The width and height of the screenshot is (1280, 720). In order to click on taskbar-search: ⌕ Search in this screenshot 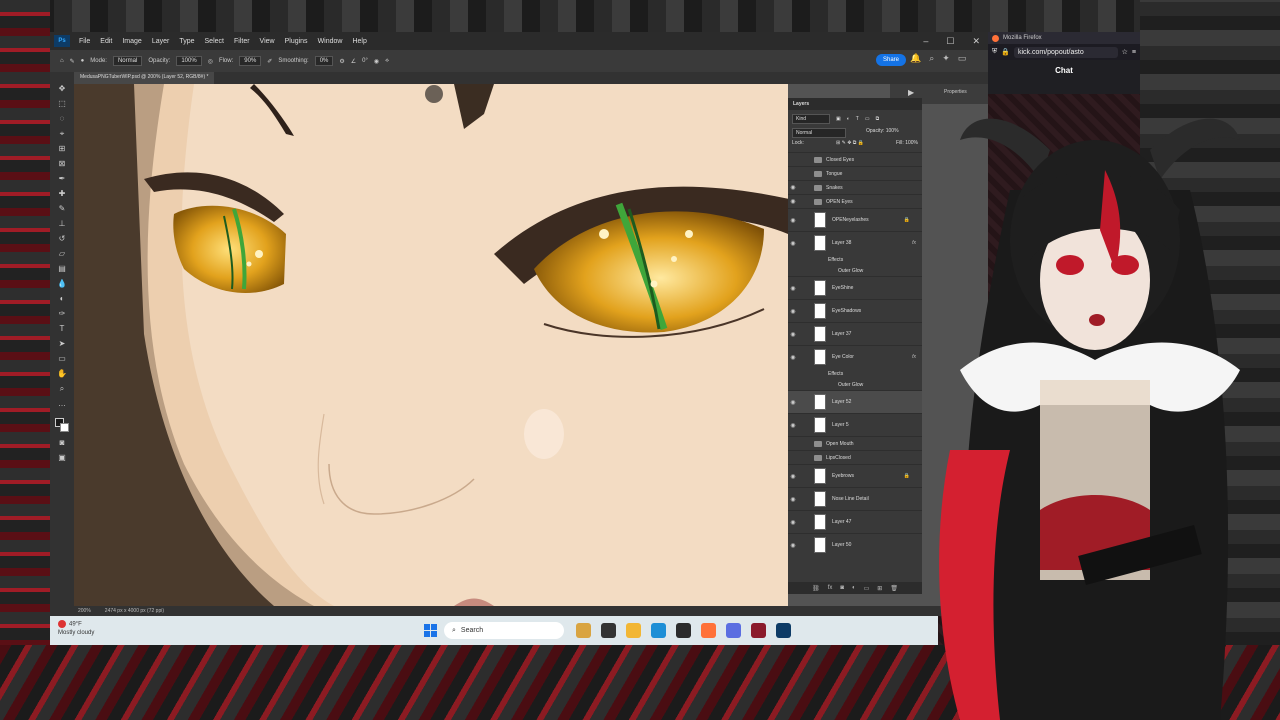, I will do `click(504, 630)`.